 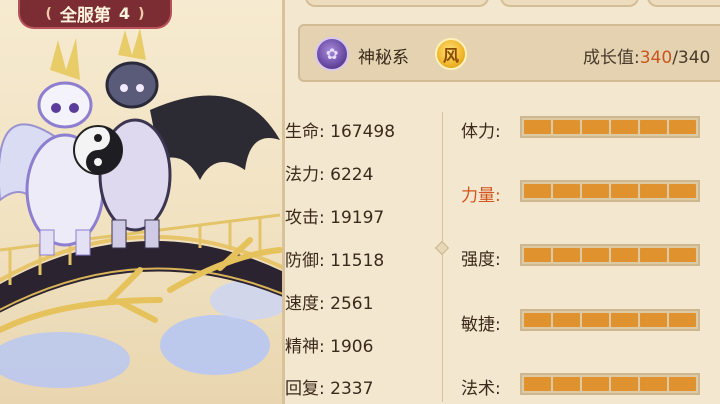 I want to click on stat-label: 防御, so click(x=302, y=261).